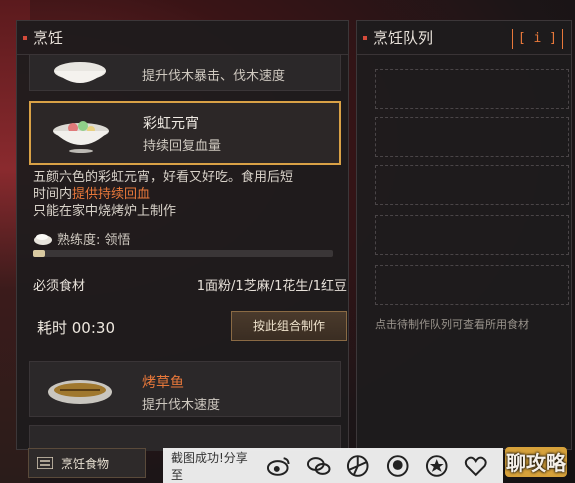 The height and width of the screenshot is (483, 575). I want to click on share-label: 截图成功!分享至, so click(209, 466).